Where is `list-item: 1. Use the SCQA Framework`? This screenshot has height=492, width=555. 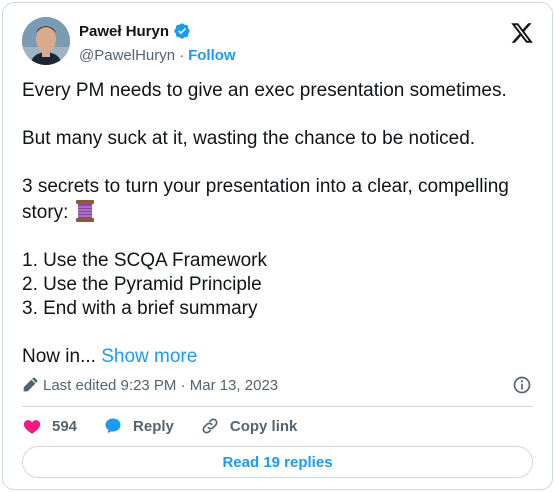 list-item: 1. Use the SCQA Framework is located at coordinates (144, 260).